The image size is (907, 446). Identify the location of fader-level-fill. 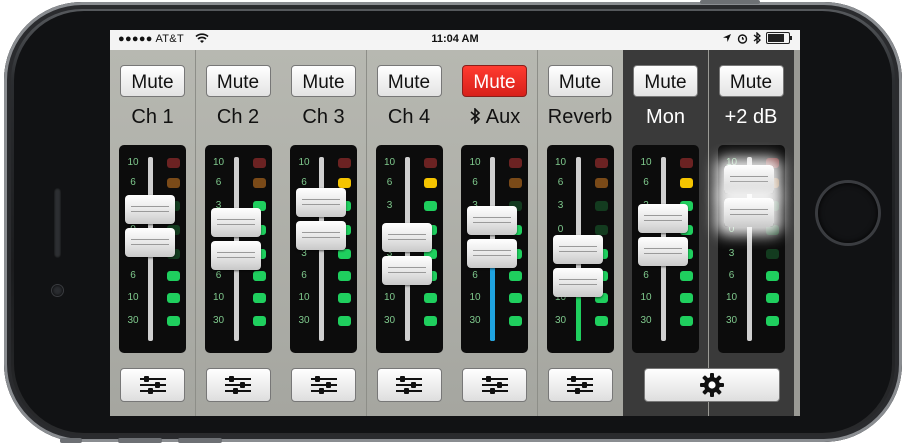
(578, 318).